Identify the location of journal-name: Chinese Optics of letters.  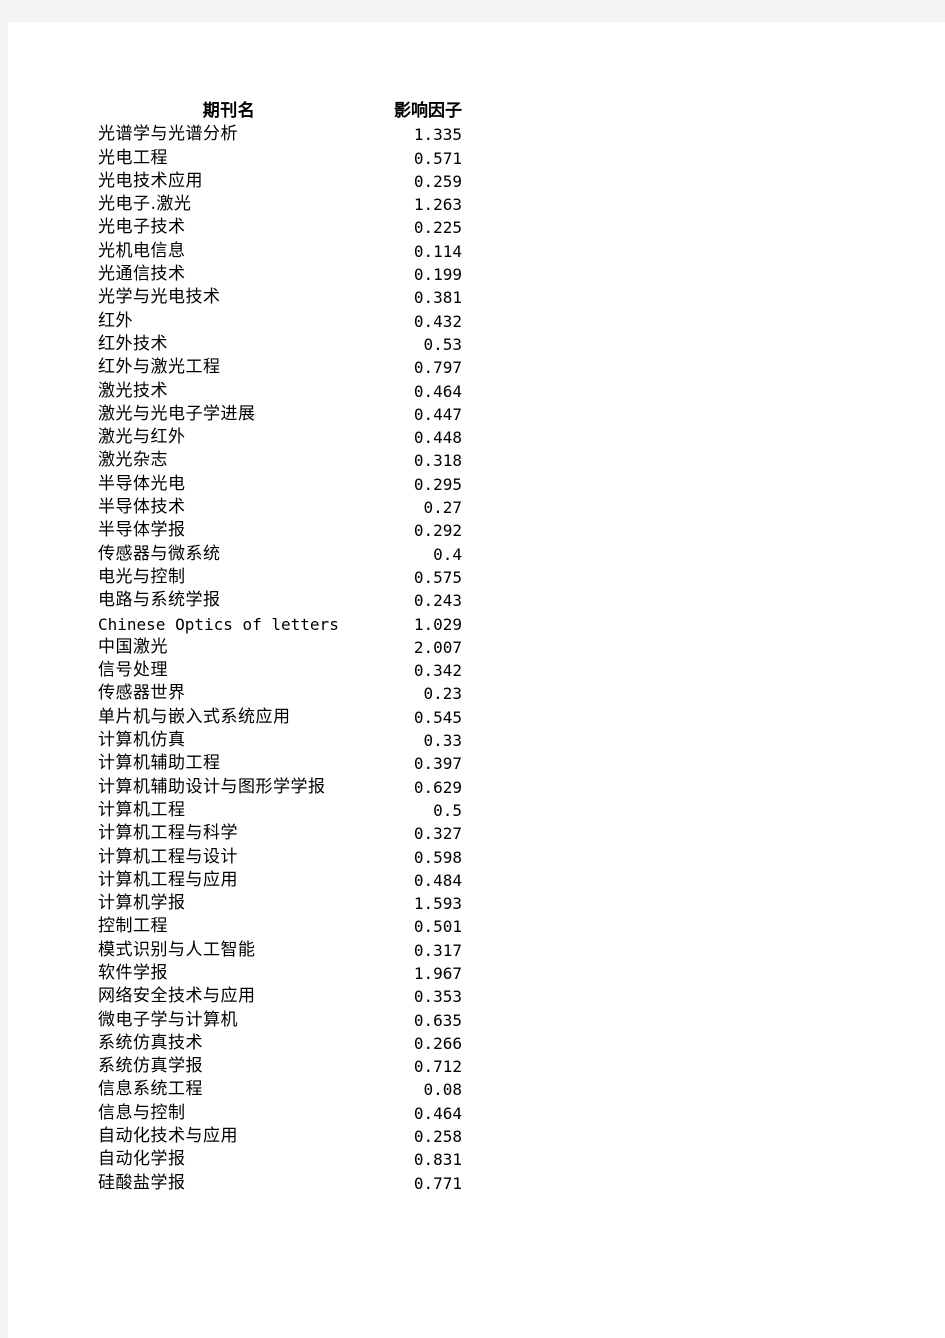
(218, 624).